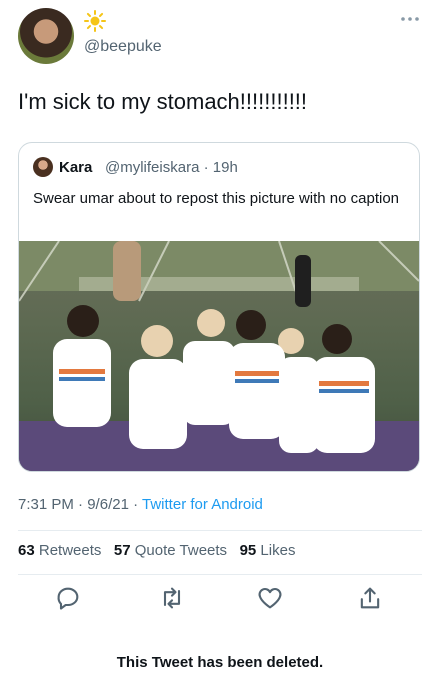 Image resolution: width=440 pixels, height=680 pixels. What do you see at coordinates (170, 550) in the screenshot?
I see `quote-tweets-stat: 57 Quote Tweets` at bounding box center [170, 550].